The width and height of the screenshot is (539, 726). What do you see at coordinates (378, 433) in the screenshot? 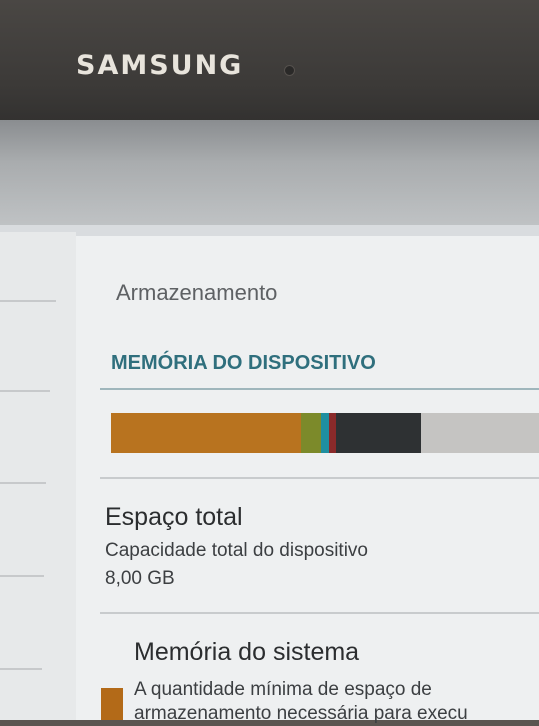
I see `storage-segment-diversos` at bounding box center [378, 433].